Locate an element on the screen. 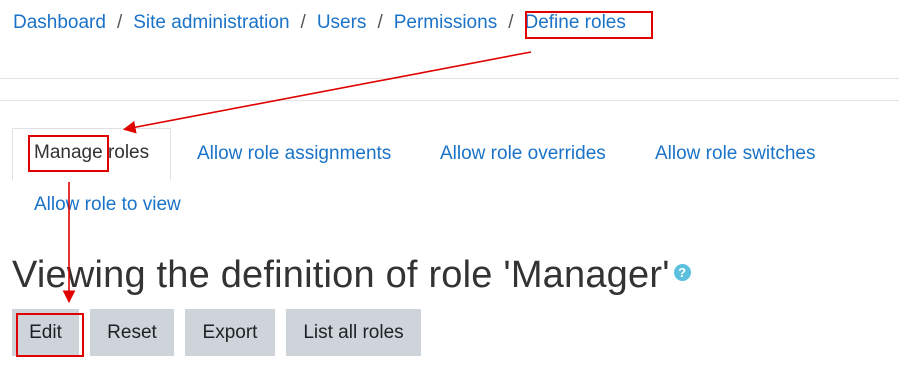  annotation-box-manage-roles is located at coordinates (68, 153).